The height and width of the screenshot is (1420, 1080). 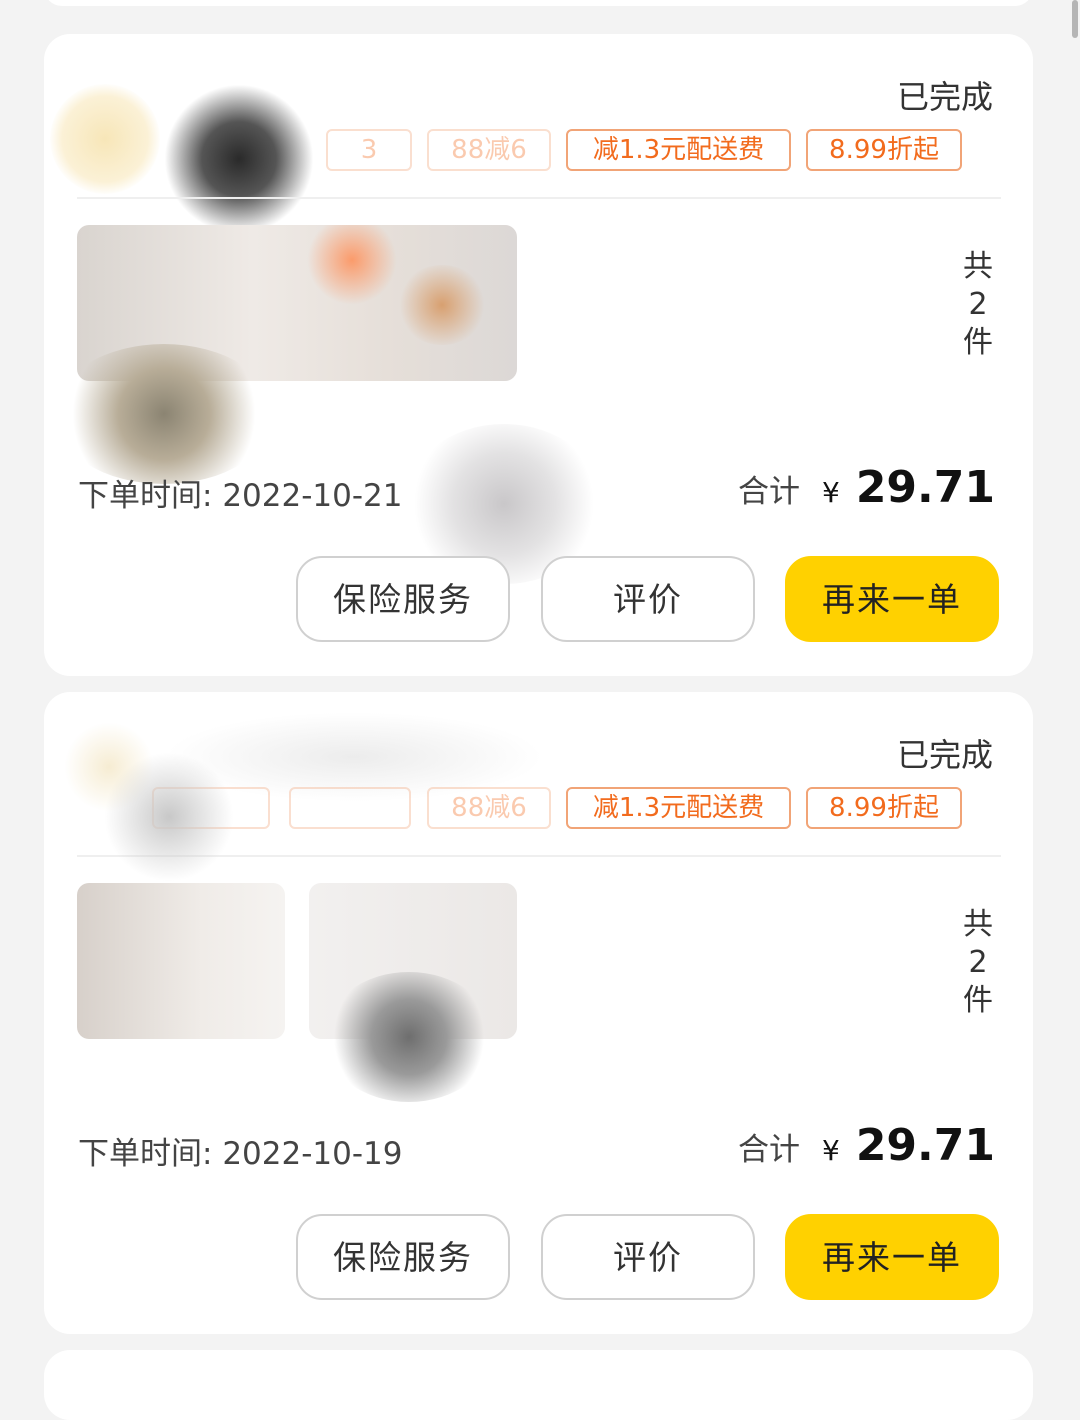 What do you see at coordinates (369, 150) in the screenshot?
I see `promo-tag: 3` at bounding box center [369, 150].